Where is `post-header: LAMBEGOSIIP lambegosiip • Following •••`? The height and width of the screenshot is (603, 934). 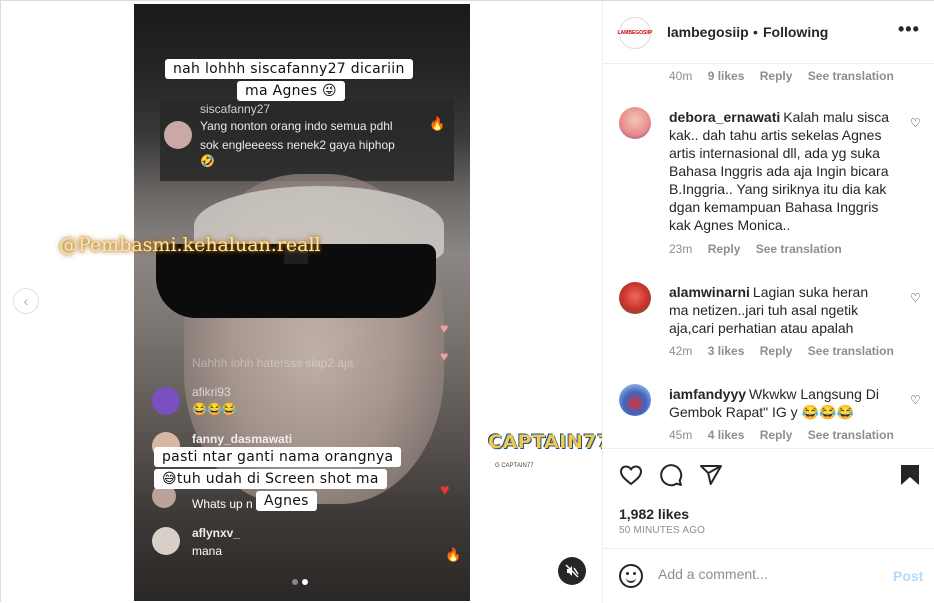 post-header: LAMBEGOSIIP lambegosiip • Following ••• is located at coordinates (768, 32).